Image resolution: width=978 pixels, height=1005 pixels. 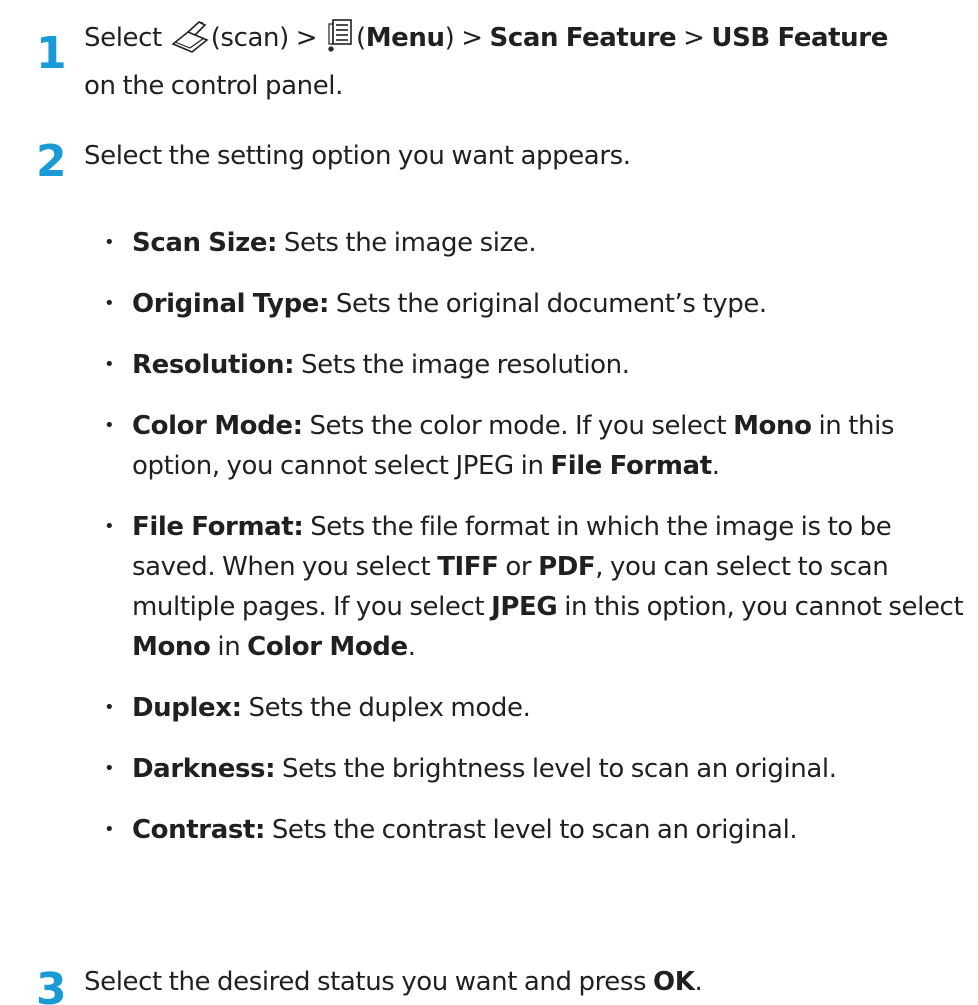 I want to click on list-item: Resolution: Sets the image resolution., so click(x=541, y=365).